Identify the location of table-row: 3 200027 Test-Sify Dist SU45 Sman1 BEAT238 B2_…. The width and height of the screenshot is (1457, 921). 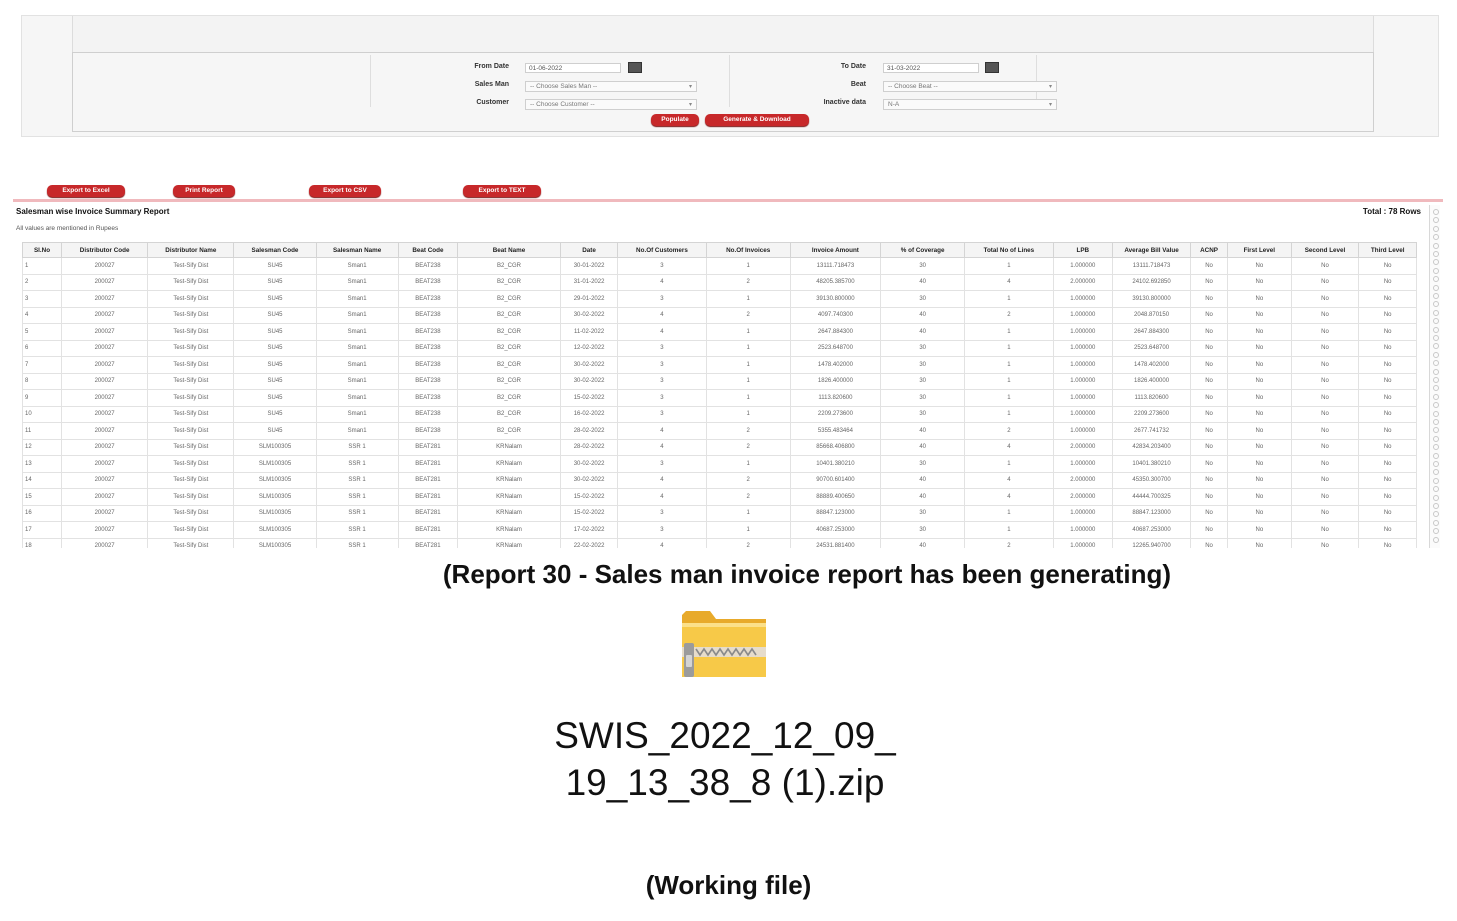
(719, 299).